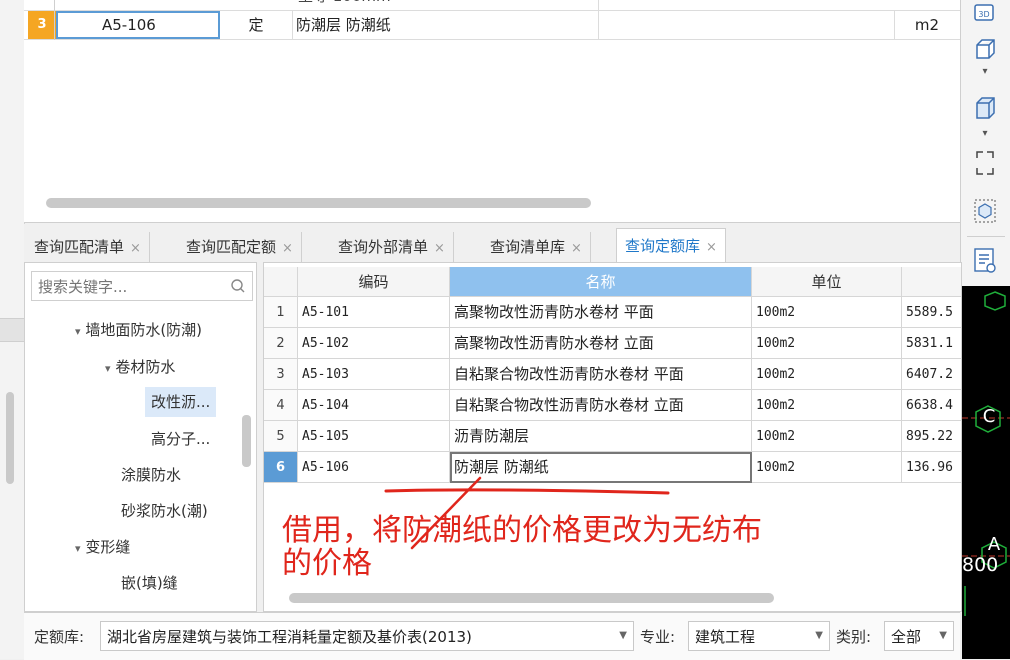 The image size is (1010, 660). I want to click on quota-library-select: 湖北省房屋建筑与装饰工程消耗量定额及基价表(2013) ▼, so click(367, 636).